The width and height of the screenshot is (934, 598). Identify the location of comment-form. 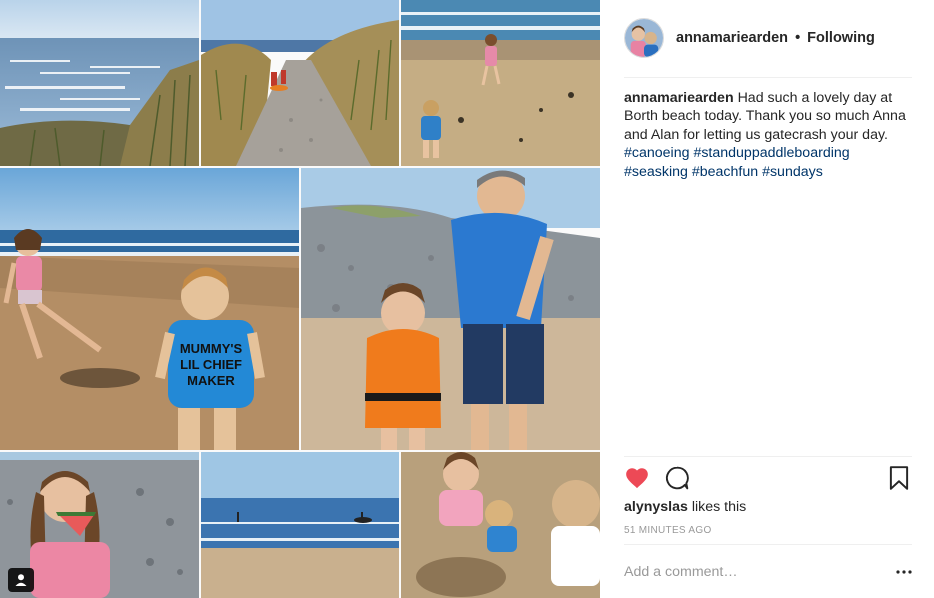
(768, 572).